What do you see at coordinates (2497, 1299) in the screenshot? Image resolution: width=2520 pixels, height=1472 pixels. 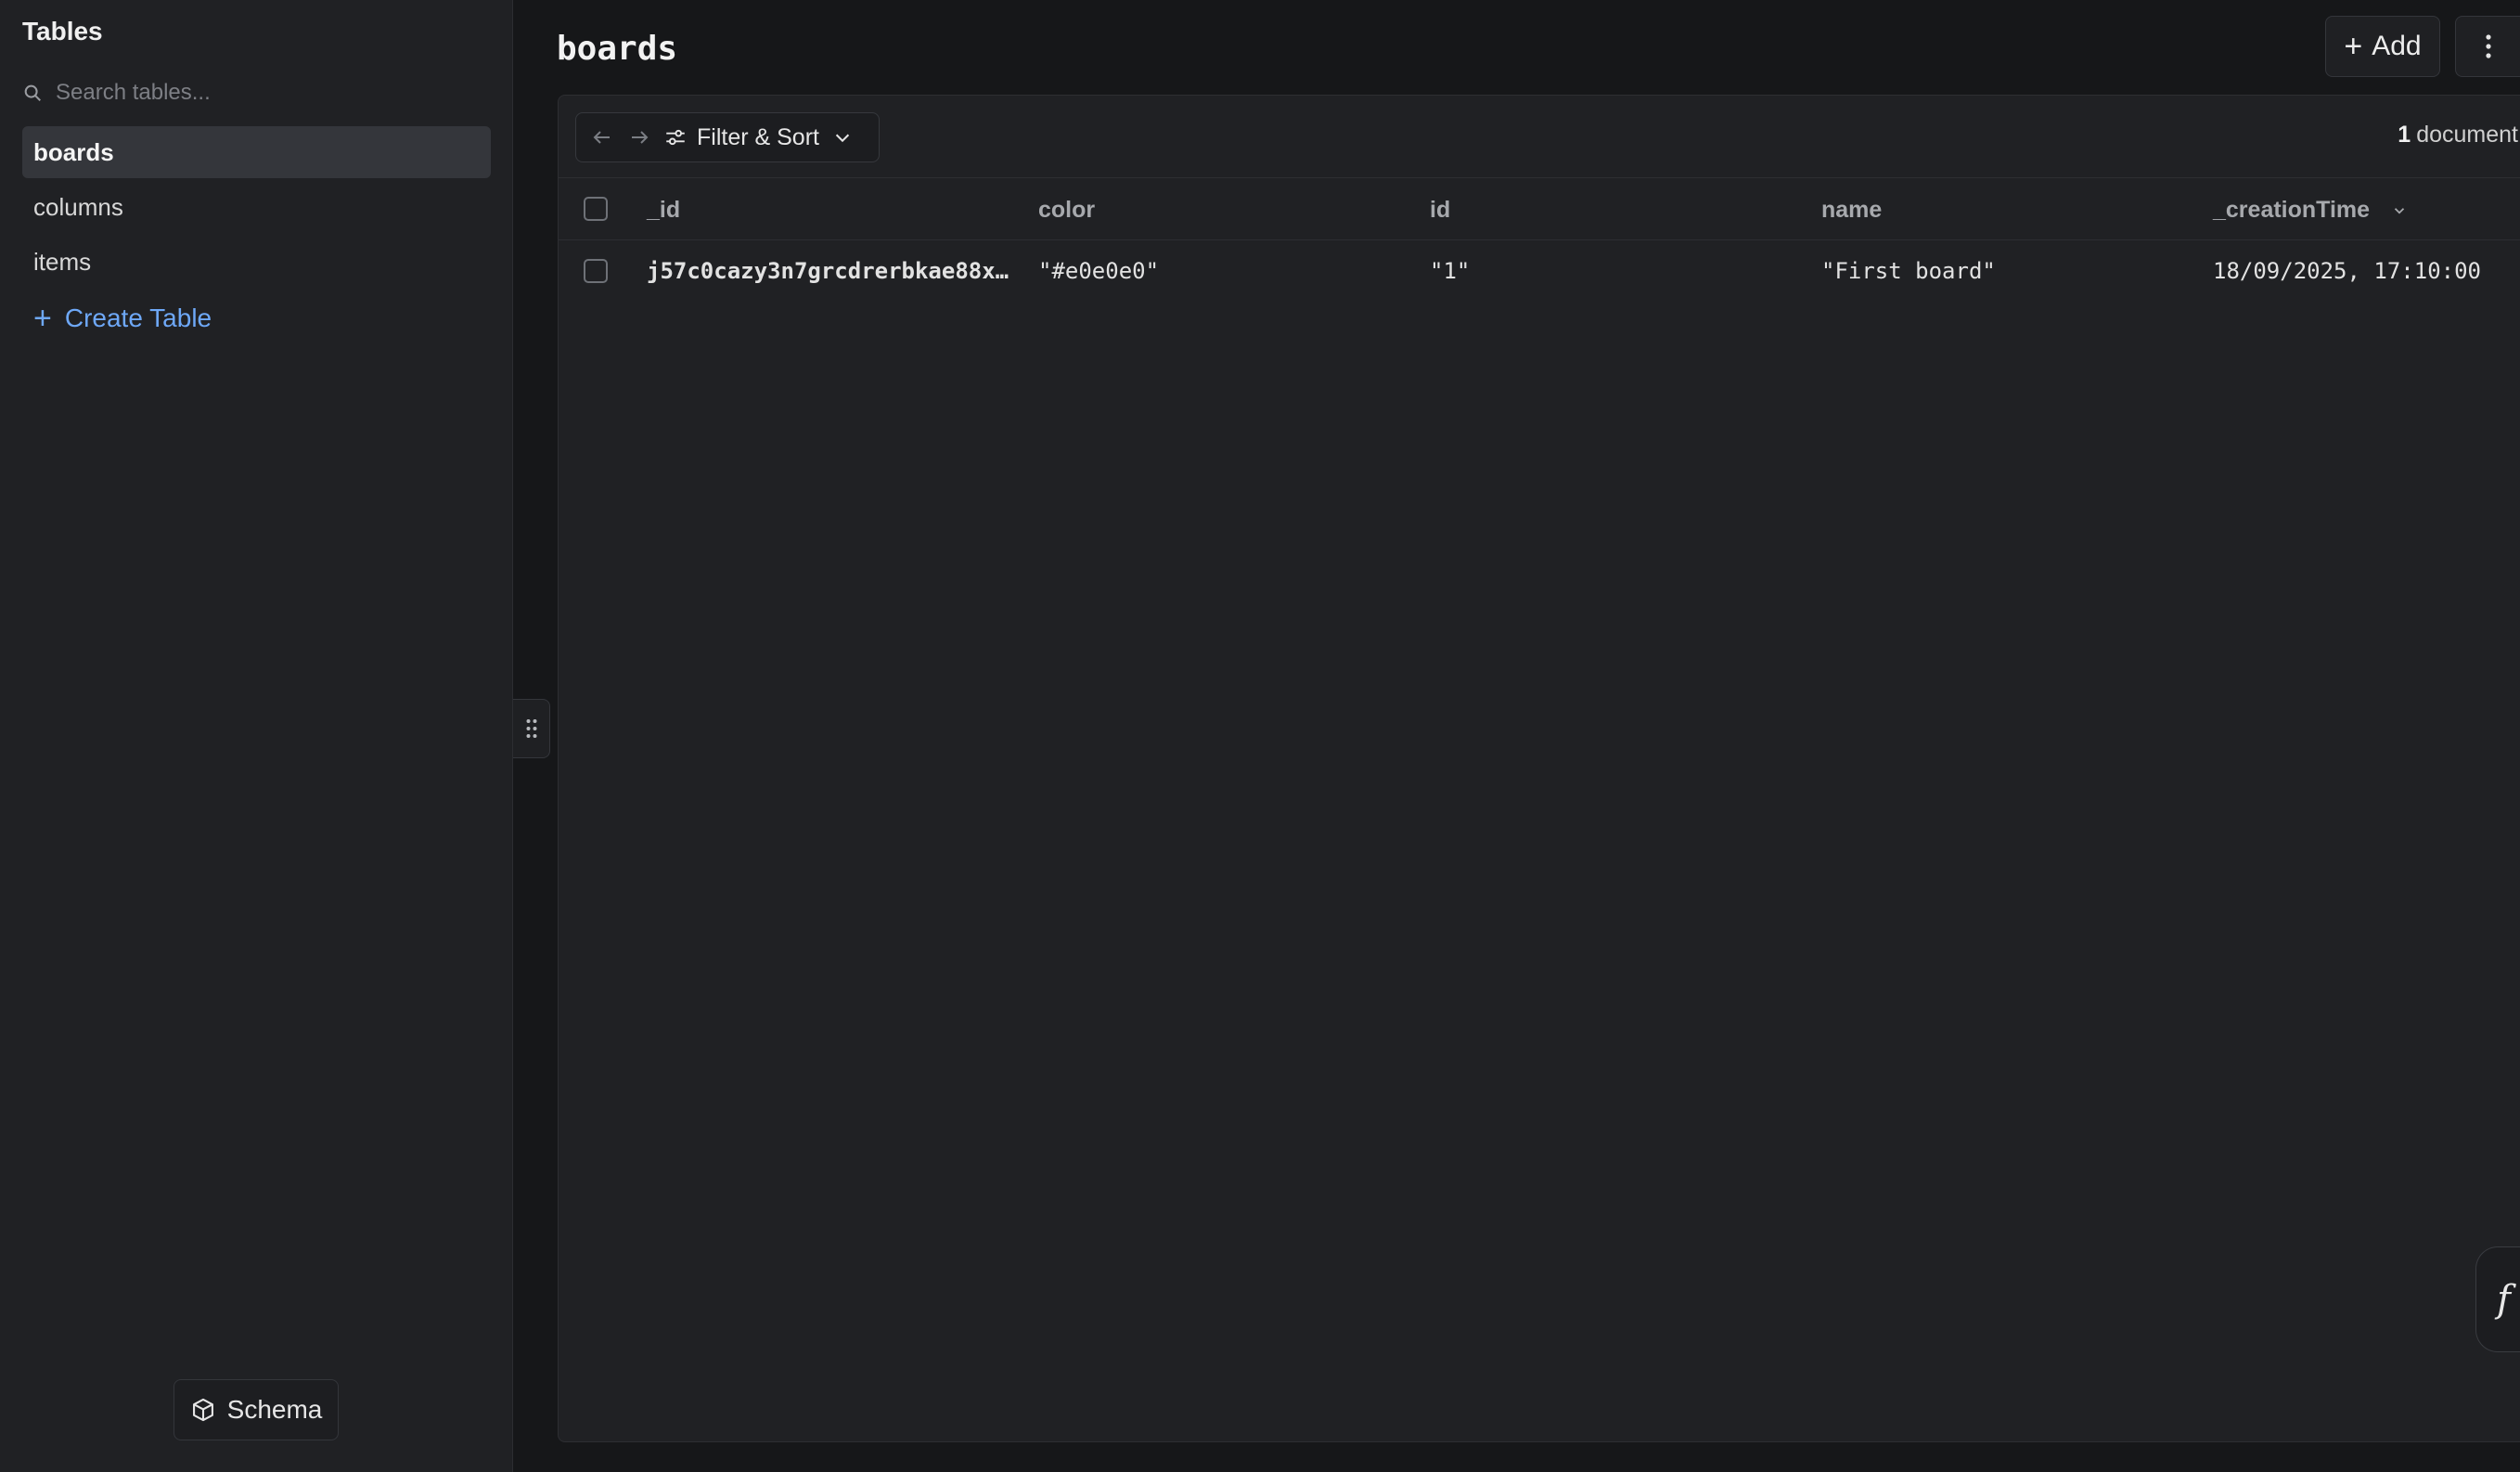 I see `function-runner-tab: f` at bounding box center [2497, 1299].